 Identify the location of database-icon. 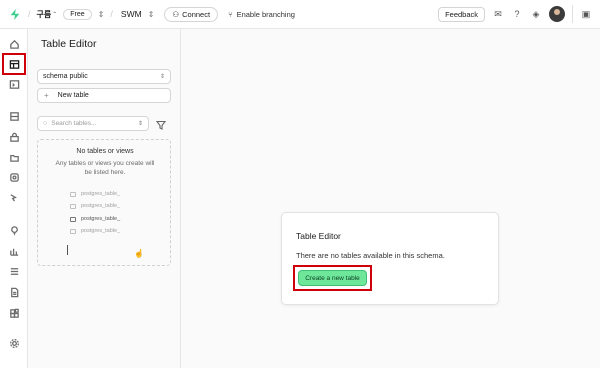
(14, 116).